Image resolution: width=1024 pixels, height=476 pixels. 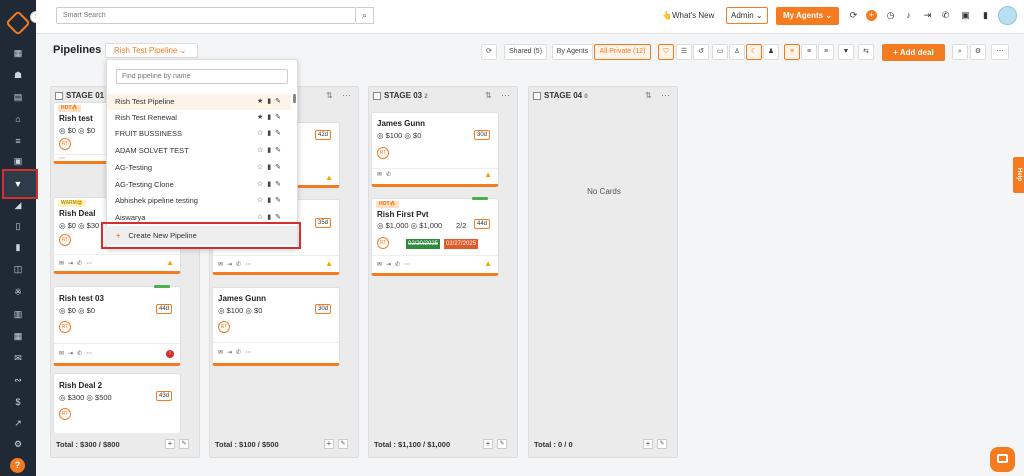 What do you see at coordinates (117, 403) in the screenshot?
I see `deal-card: Rish Deal 2 ◎ $300 ◎ $500 43d RT` at bounding box center [117, 403].